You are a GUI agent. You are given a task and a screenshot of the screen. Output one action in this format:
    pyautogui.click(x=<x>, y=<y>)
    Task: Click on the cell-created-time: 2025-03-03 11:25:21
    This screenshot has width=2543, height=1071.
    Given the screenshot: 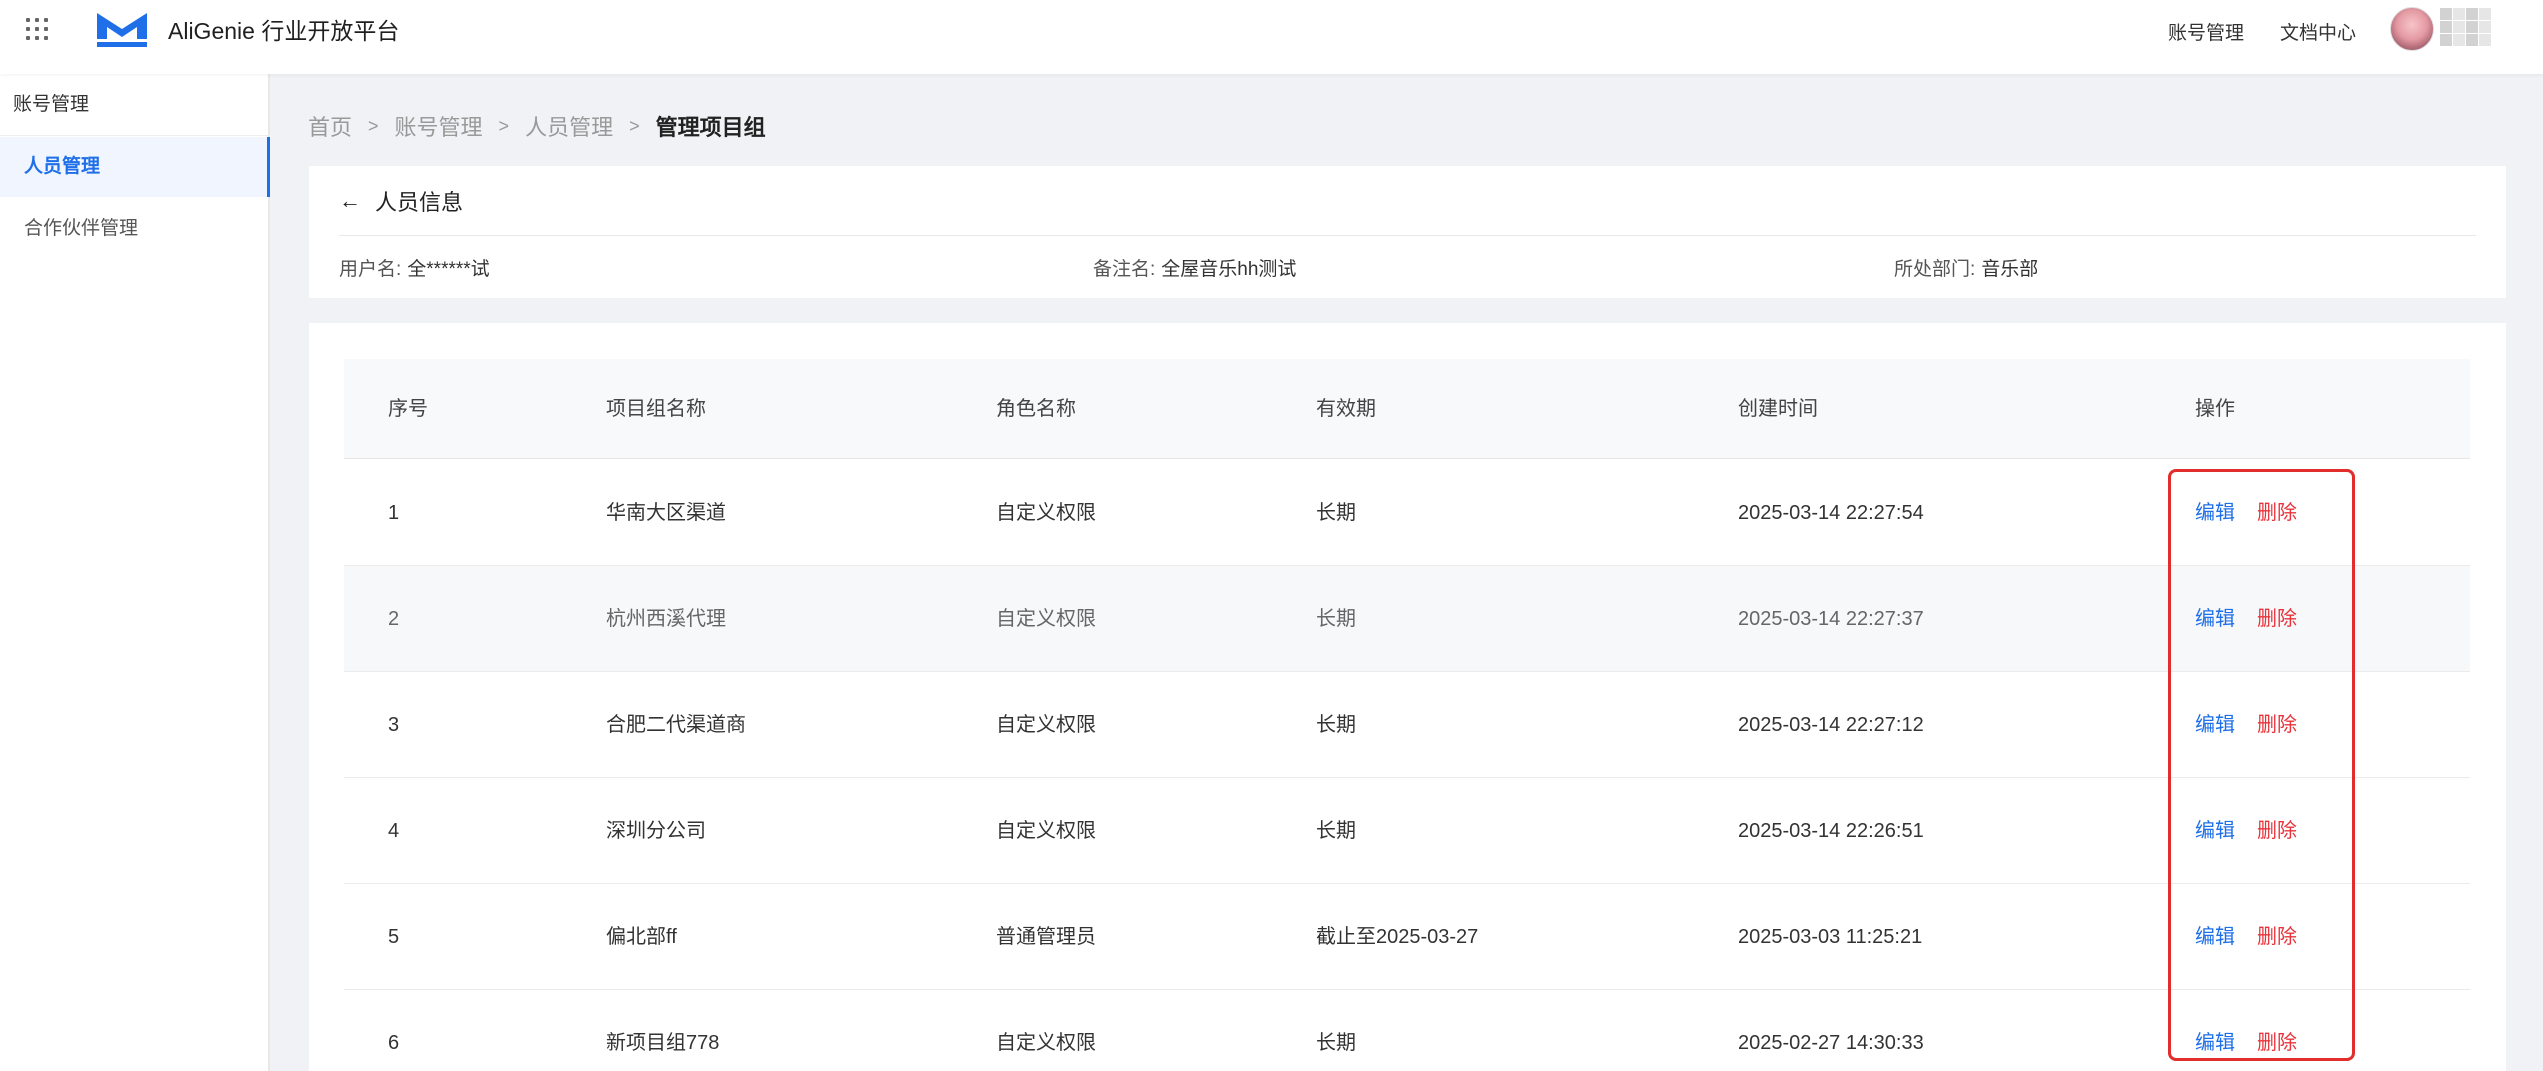 What is the action you would take?
    pyautogui.click(x=1830, y=937)
    